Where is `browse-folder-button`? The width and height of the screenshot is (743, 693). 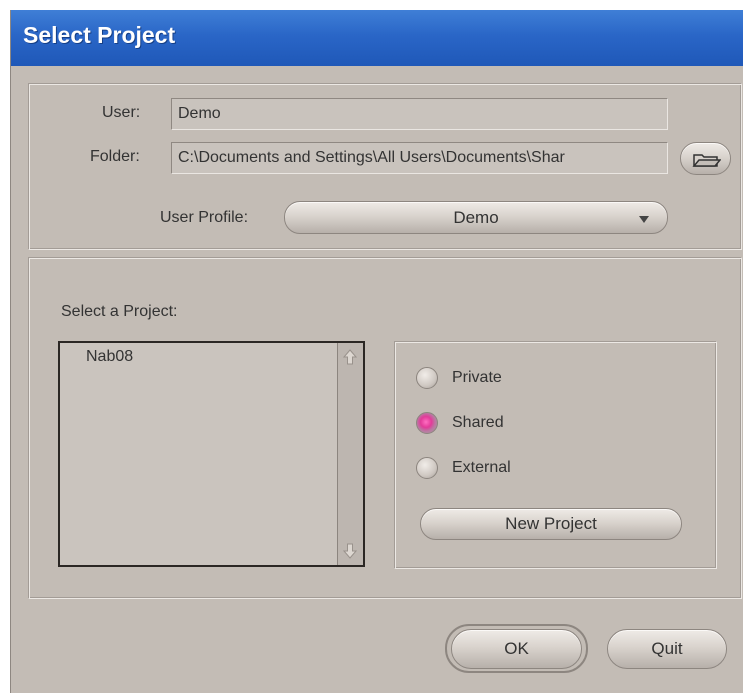
browse-folder-button is located at coordinates (705, 158).